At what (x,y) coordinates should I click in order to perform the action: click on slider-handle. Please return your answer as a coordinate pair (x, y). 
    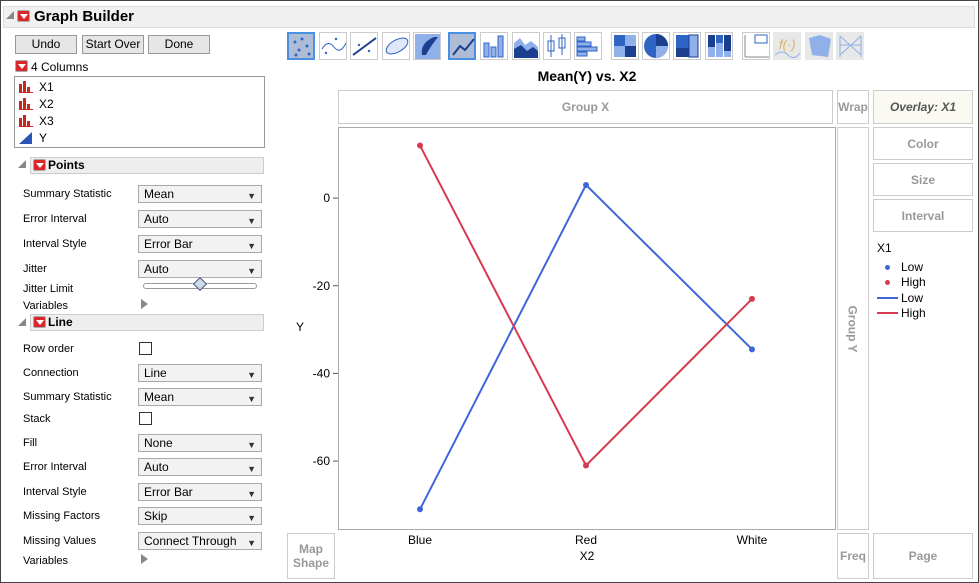
    Looking at the image, I should click on (200, 284).